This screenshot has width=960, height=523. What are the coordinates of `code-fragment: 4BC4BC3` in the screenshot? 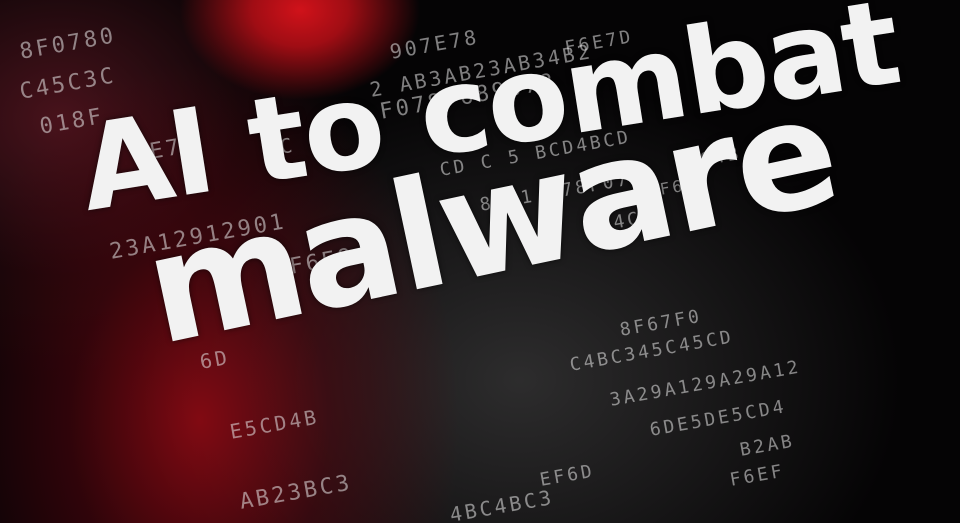 It's located at (501, 503).